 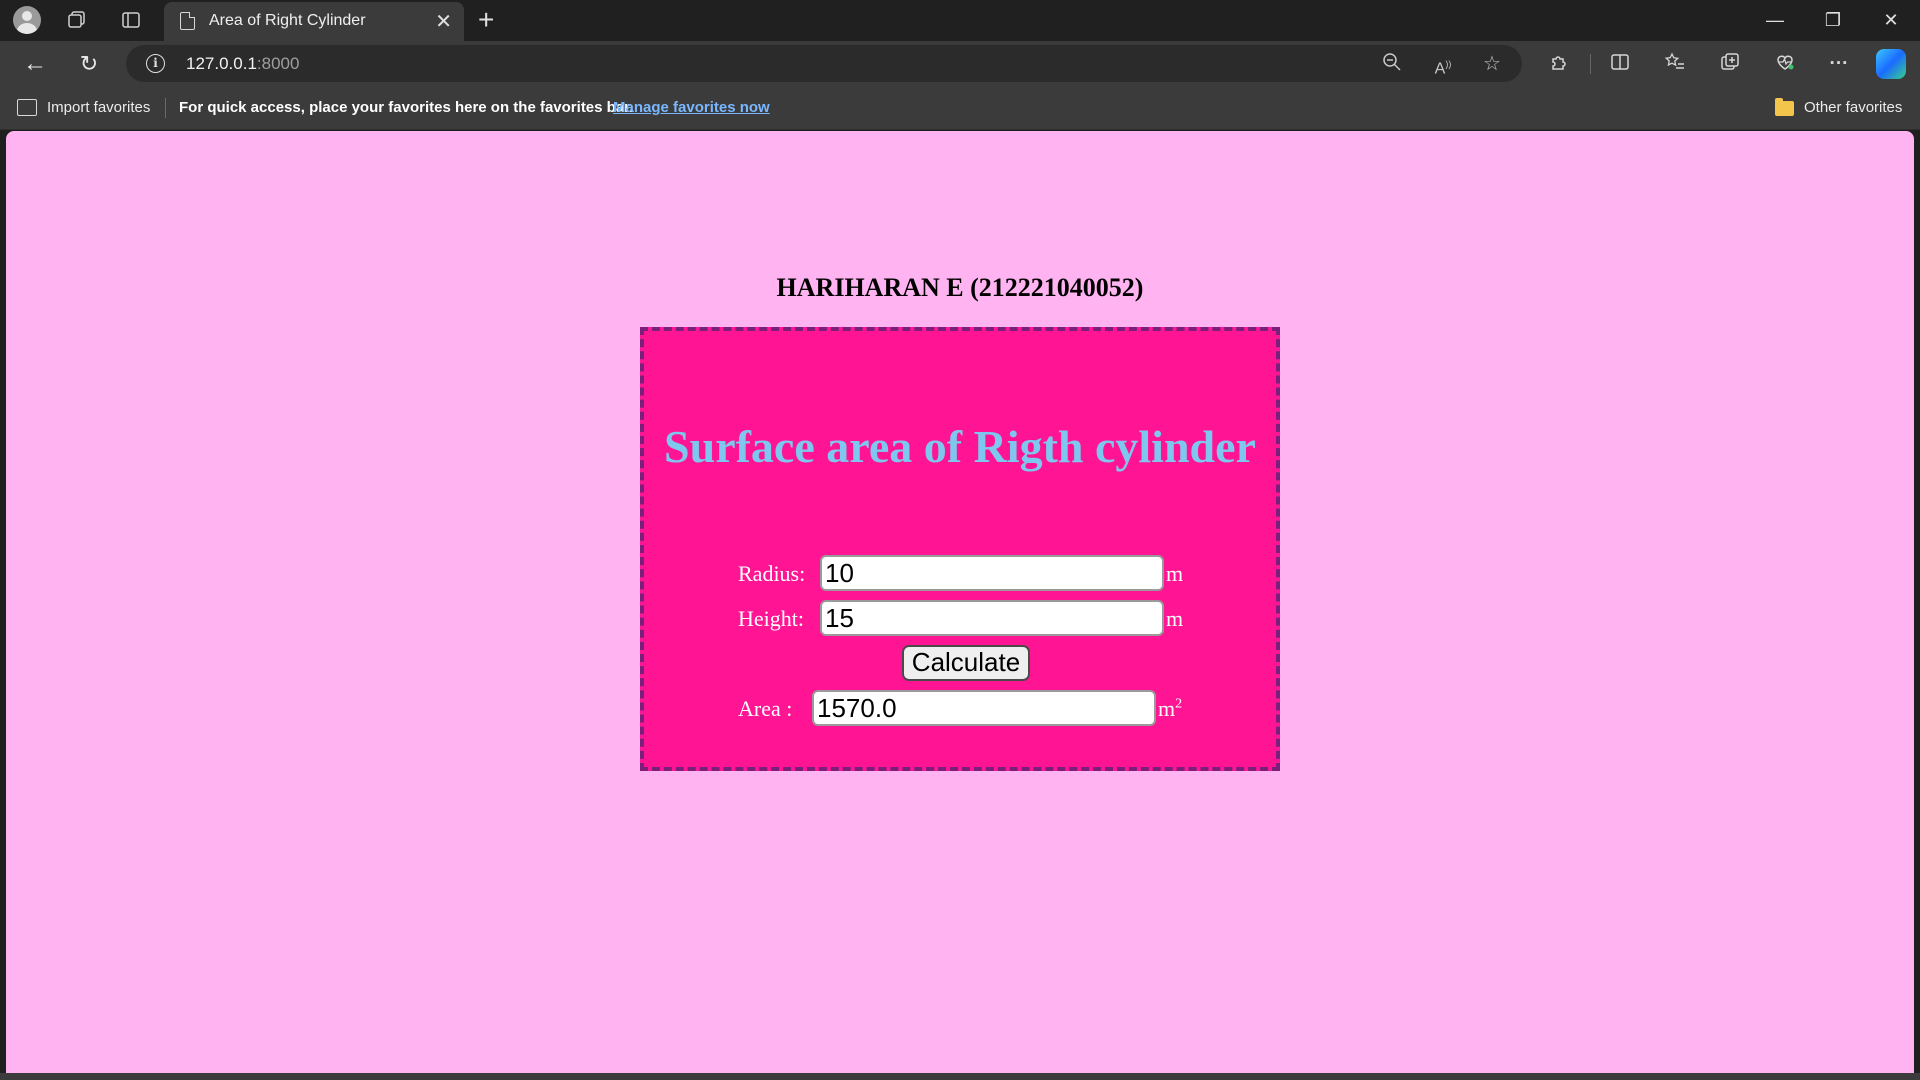 I want to click on folder-icon, so click(x=1784, y=107).